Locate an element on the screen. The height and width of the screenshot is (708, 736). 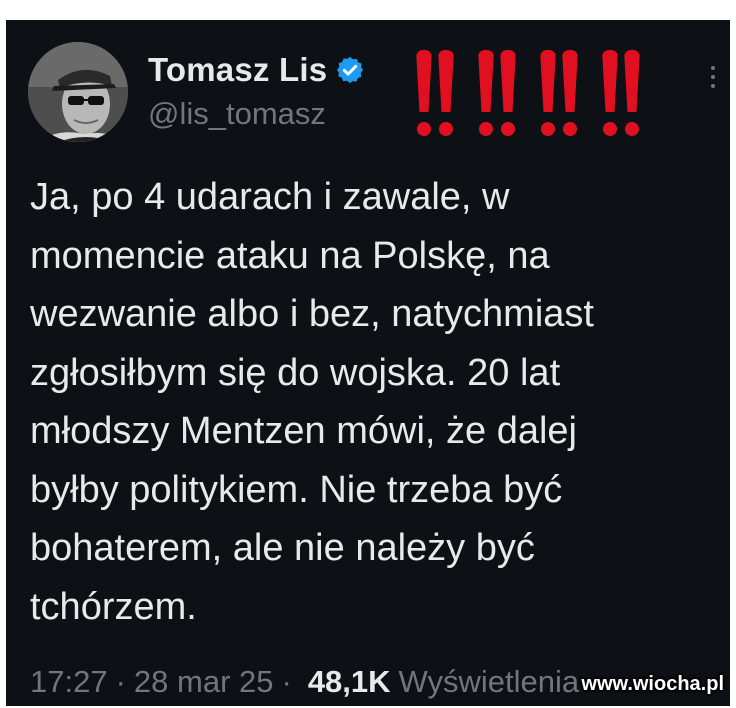
avatar-photo-icon is located at coordinates (78, 92).